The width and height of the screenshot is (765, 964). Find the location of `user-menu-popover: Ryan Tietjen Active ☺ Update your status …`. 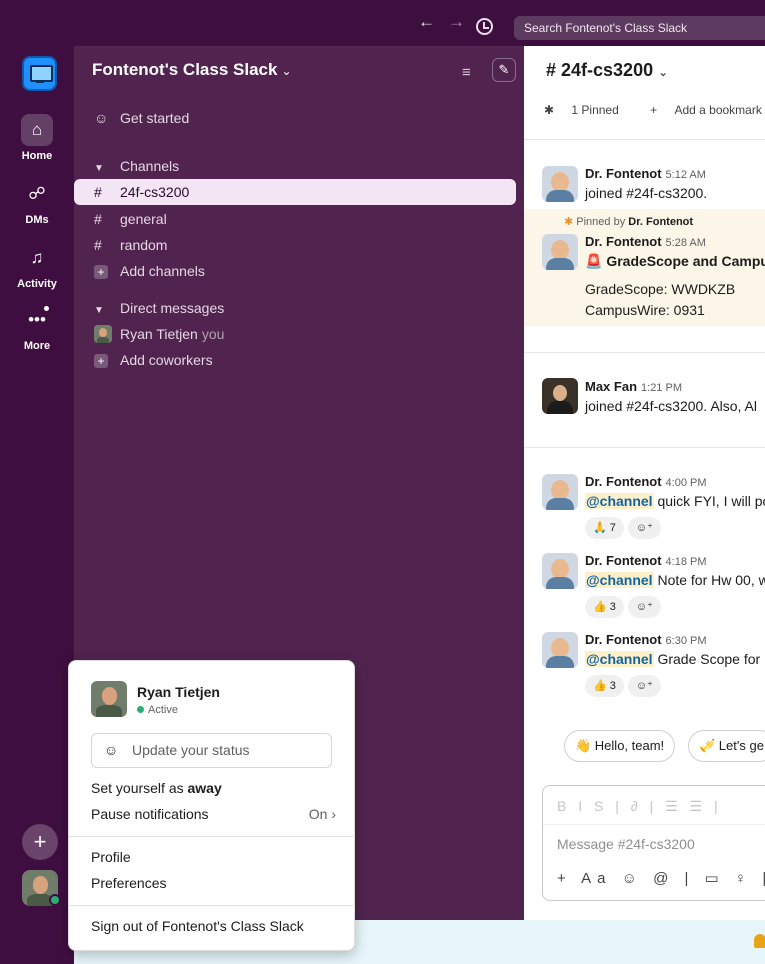

user-menu-popover: Ryan Tietjen Active ☺ Update your status … is located at coordinates (211, 805).